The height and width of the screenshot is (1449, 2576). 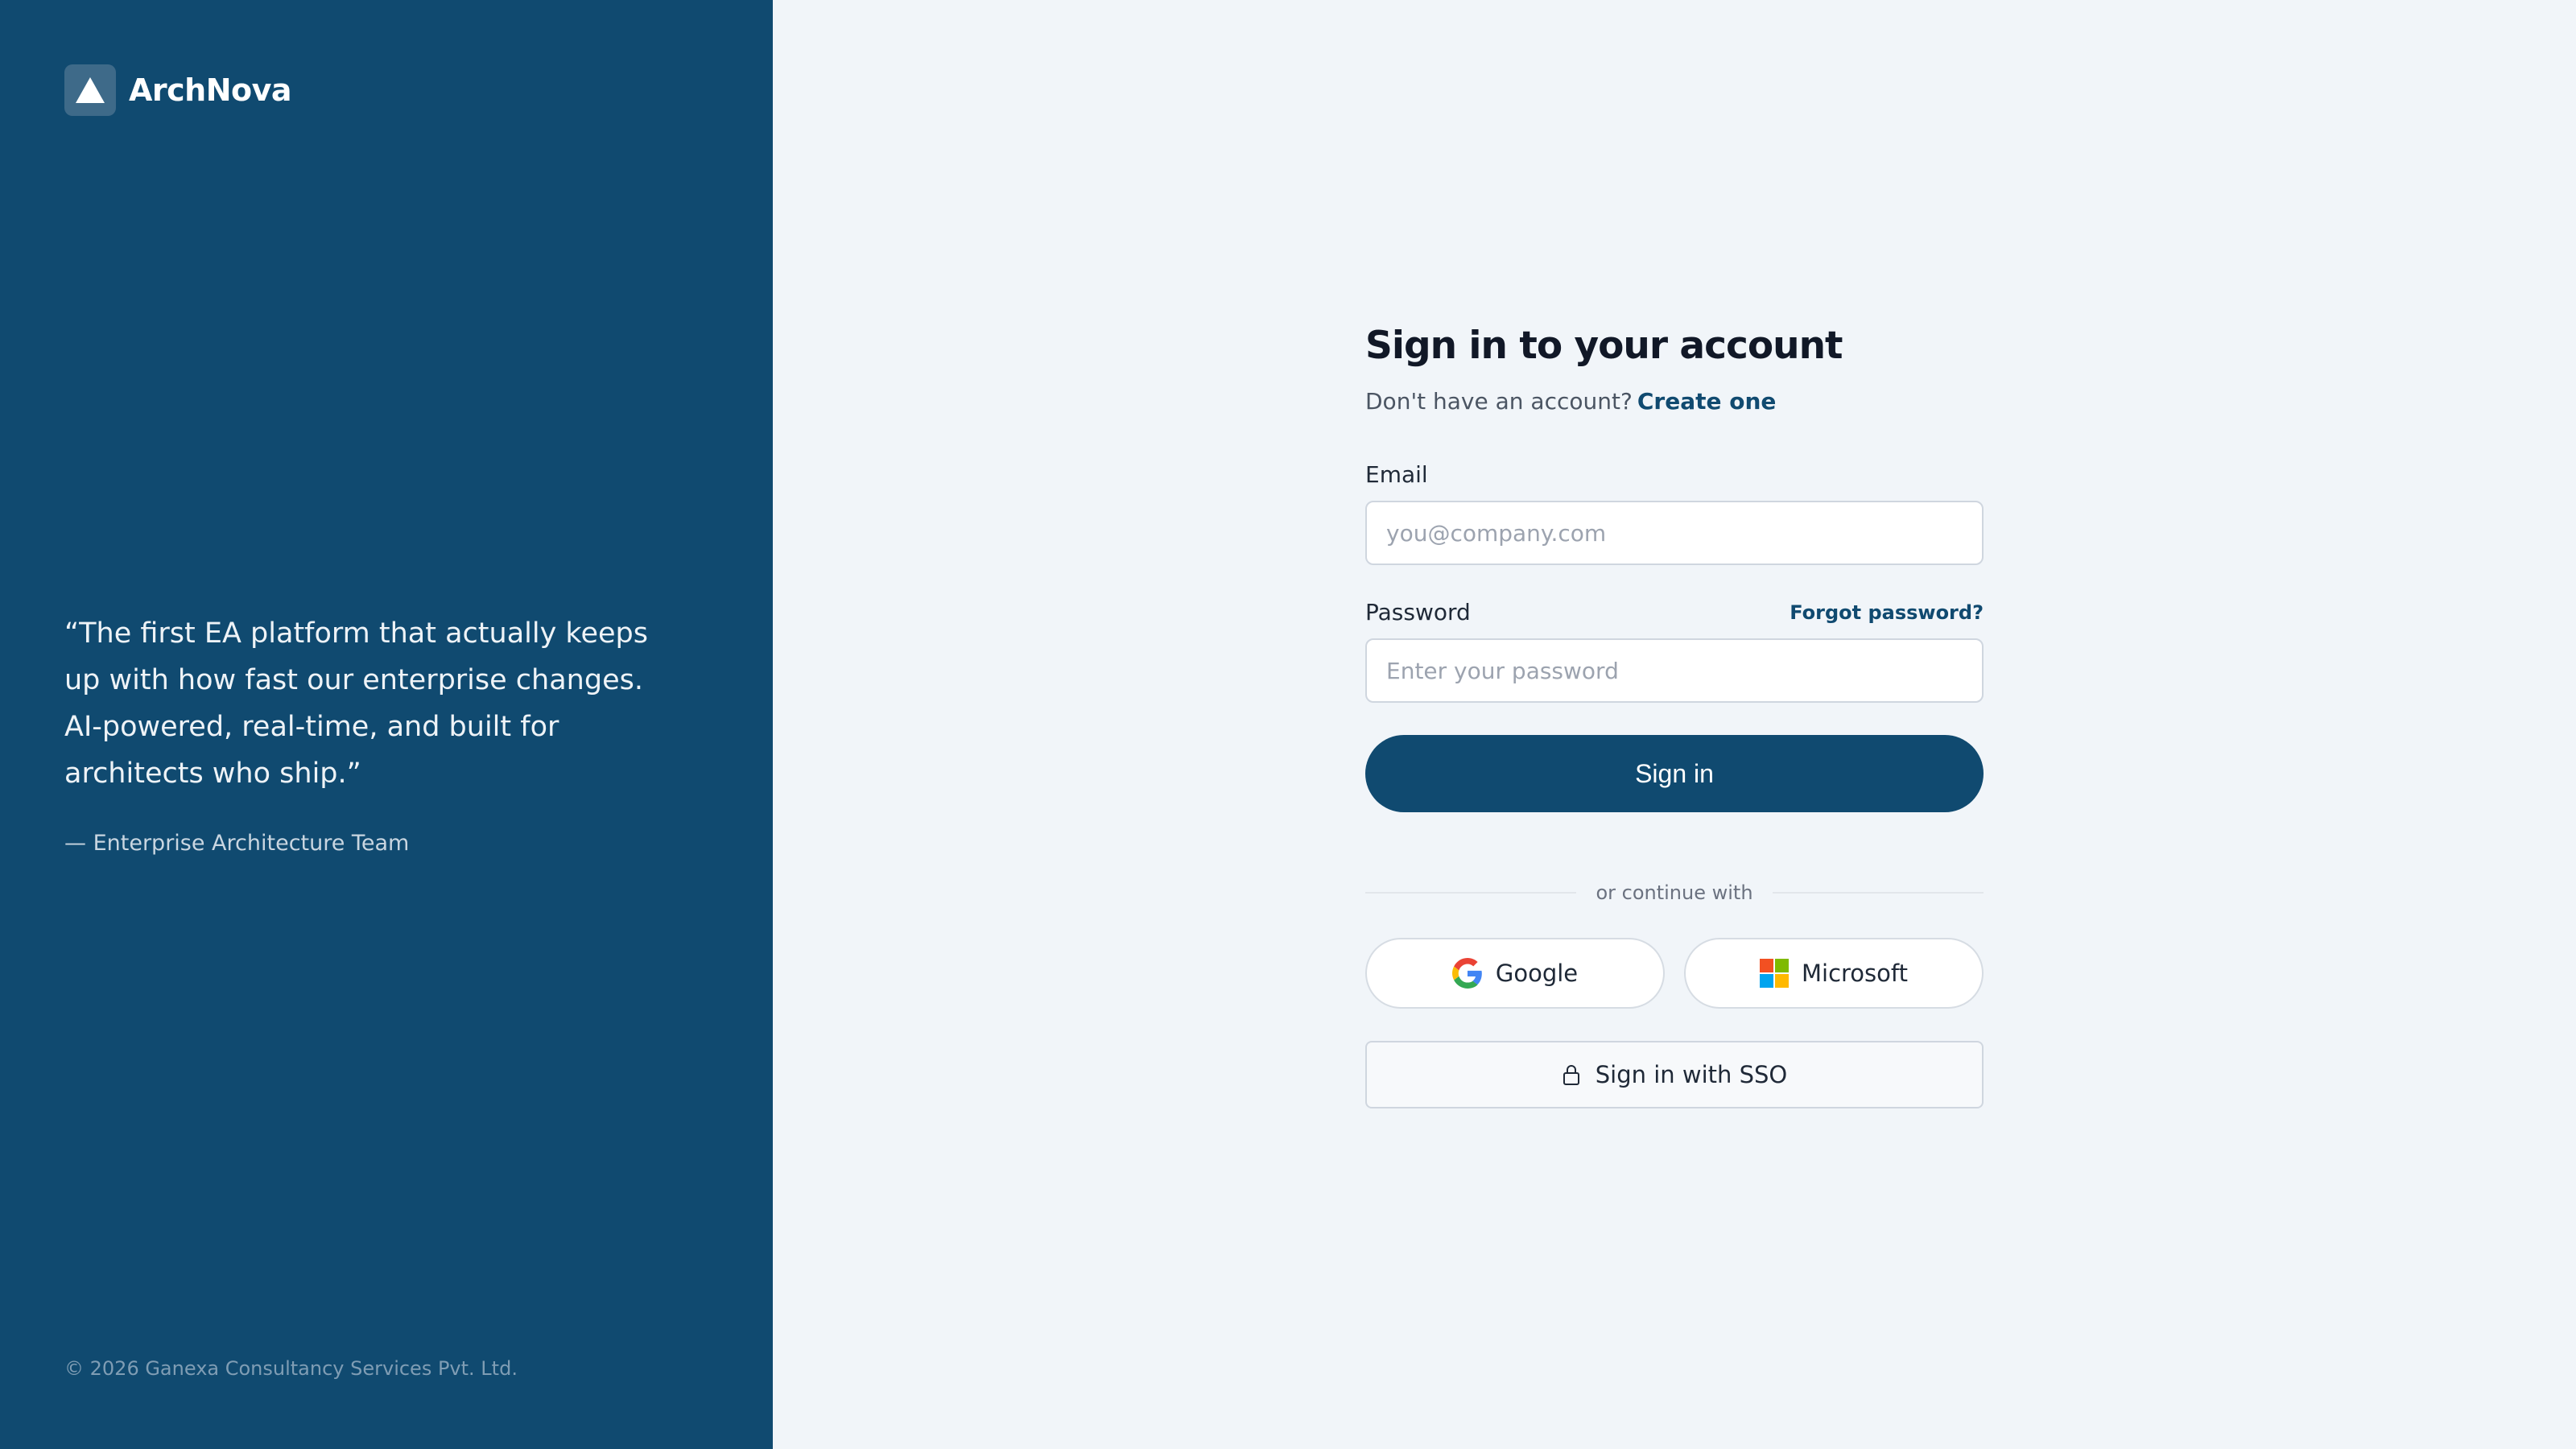 What do you see at coordinates (1396, 474) in the screenshot?
I see `email-label: Email` at bounding box center [1396, 474].